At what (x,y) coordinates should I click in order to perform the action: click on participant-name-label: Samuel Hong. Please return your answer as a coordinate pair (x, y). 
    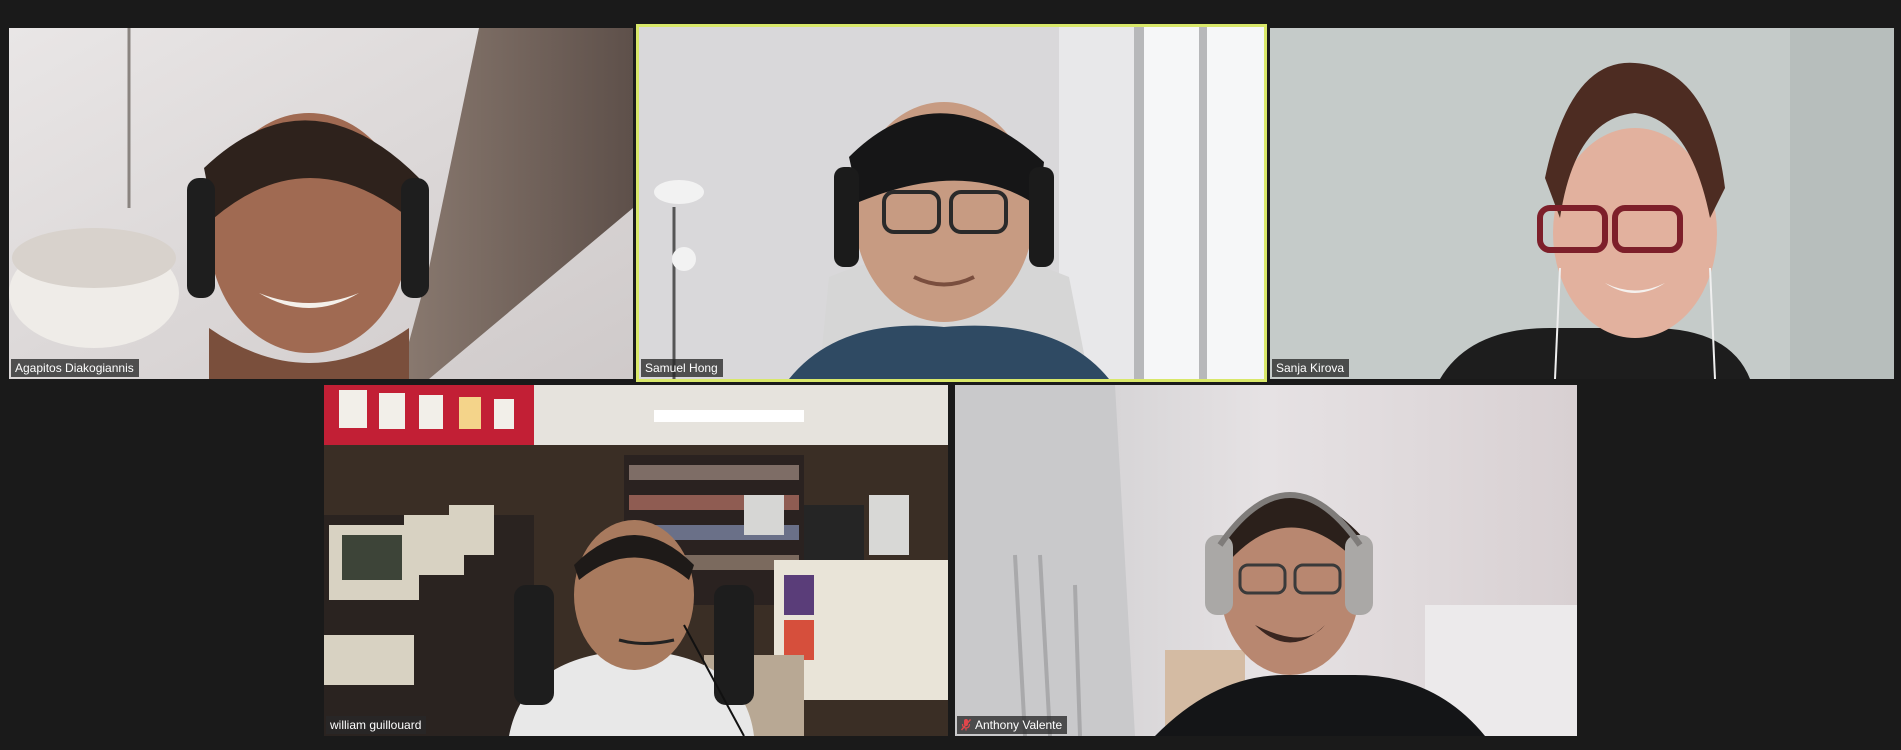
    Looking at the image, I should click on (682, 368).